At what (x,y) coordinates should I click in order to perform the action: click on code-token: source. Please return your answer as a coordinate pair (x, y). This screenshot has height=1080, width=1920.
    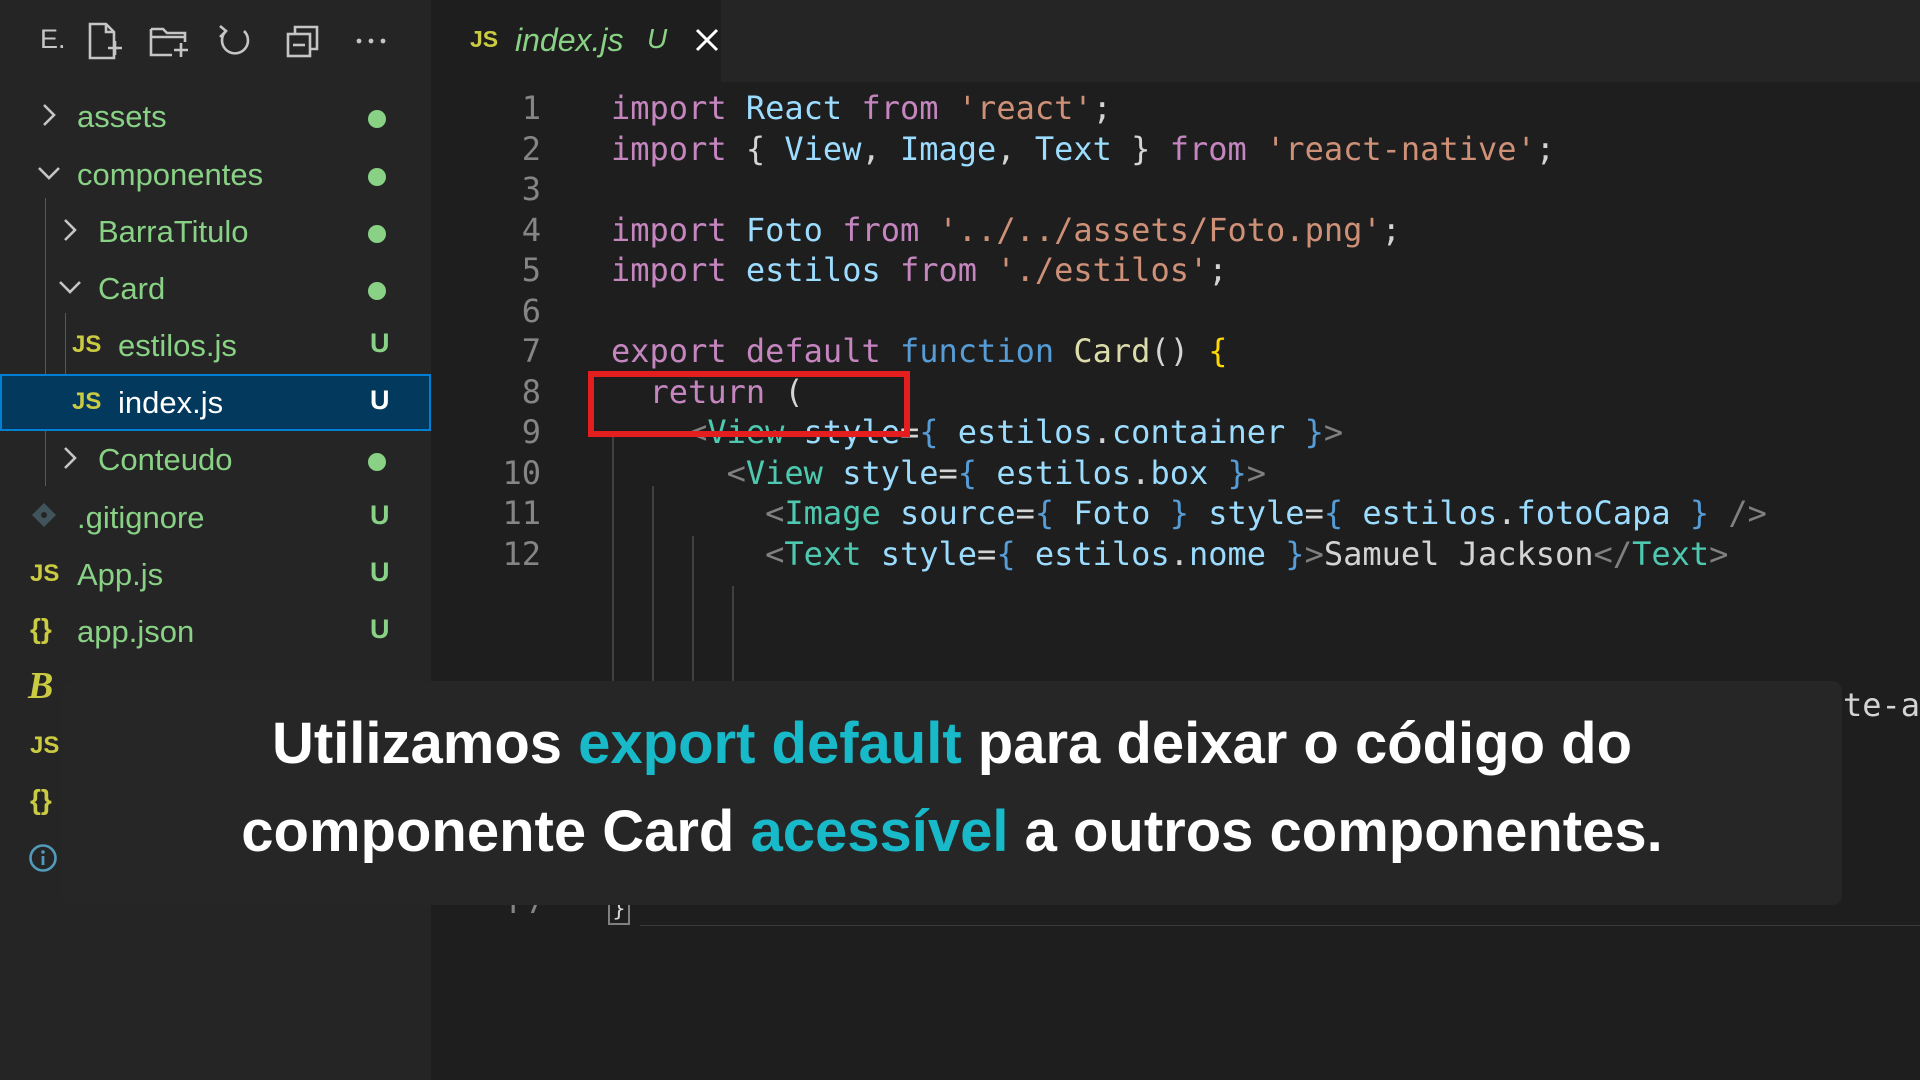
    Looking at the image, I should click on (957, 513).